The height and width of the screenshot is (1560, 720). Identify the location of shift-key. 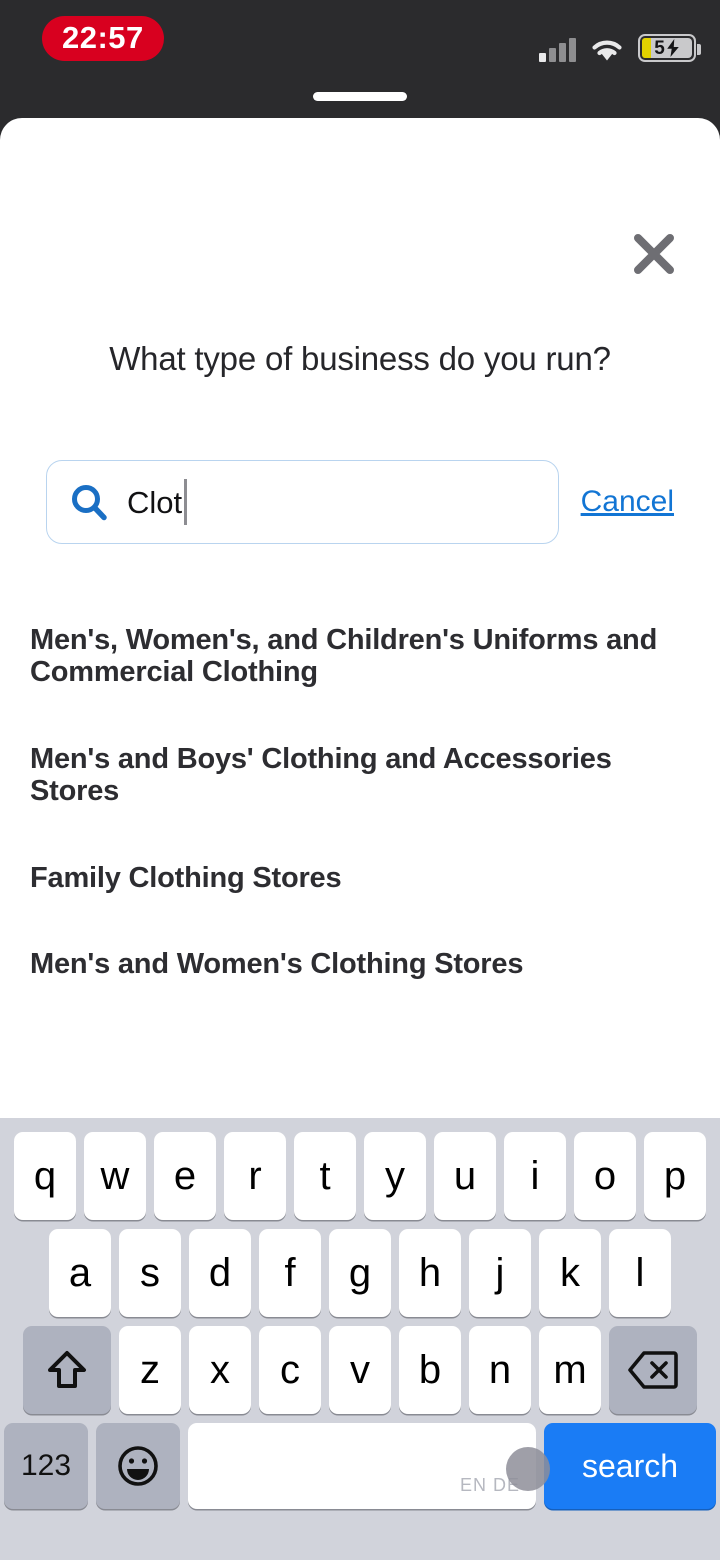
(67, 1370).